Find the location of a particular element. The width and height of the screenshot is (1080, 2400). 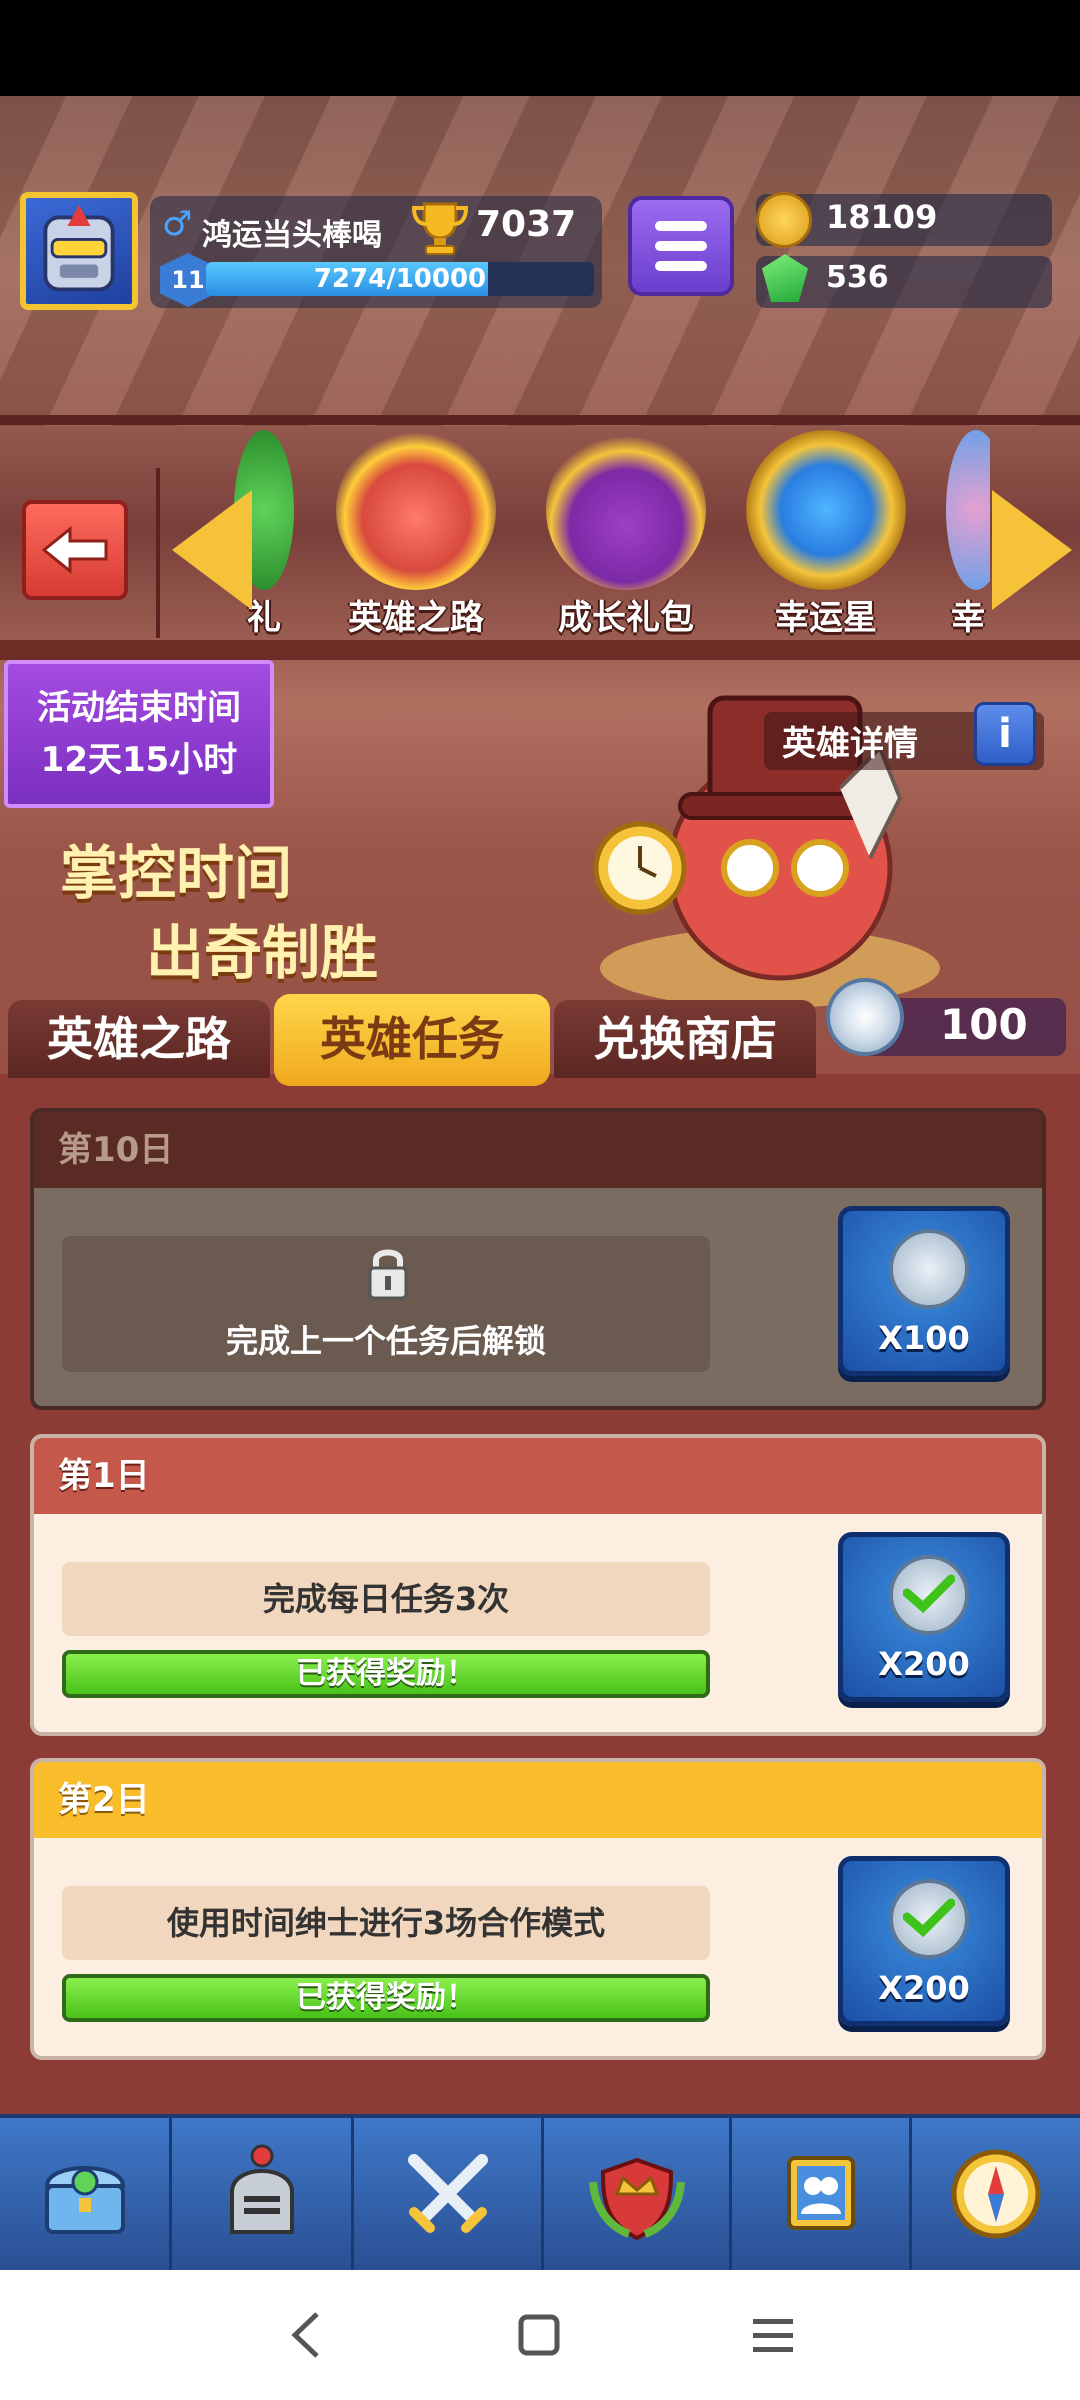

lucky-star-icon is located at coordinates (826, 510).